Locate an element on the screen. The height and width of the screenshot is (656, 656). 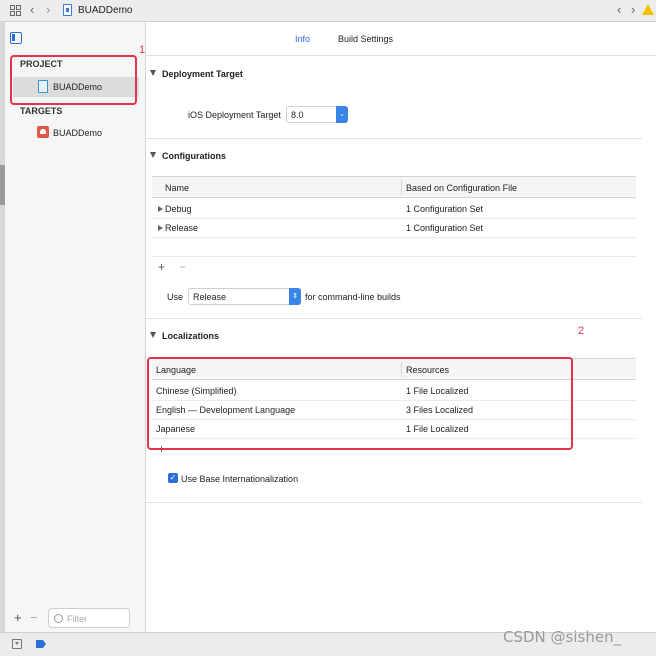
ios-deployment-target-label: iOS Deployment Target is located at coordinates (234, 115).